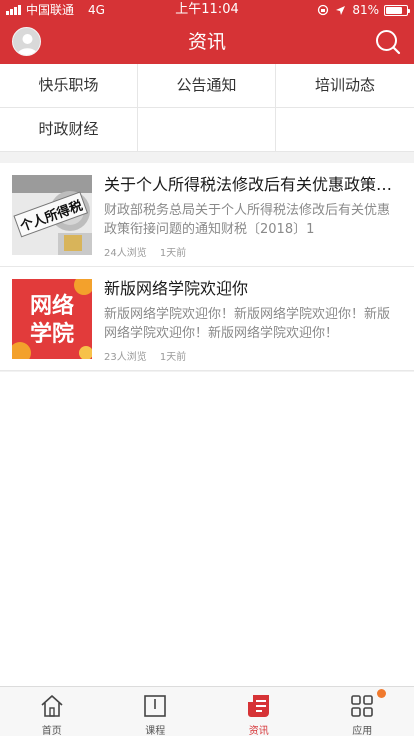 The height and width of the screenshot is (736, 414). Describe the element at coordinates (26, 41) in the screenshot. I see `avatar-icon` at that location.